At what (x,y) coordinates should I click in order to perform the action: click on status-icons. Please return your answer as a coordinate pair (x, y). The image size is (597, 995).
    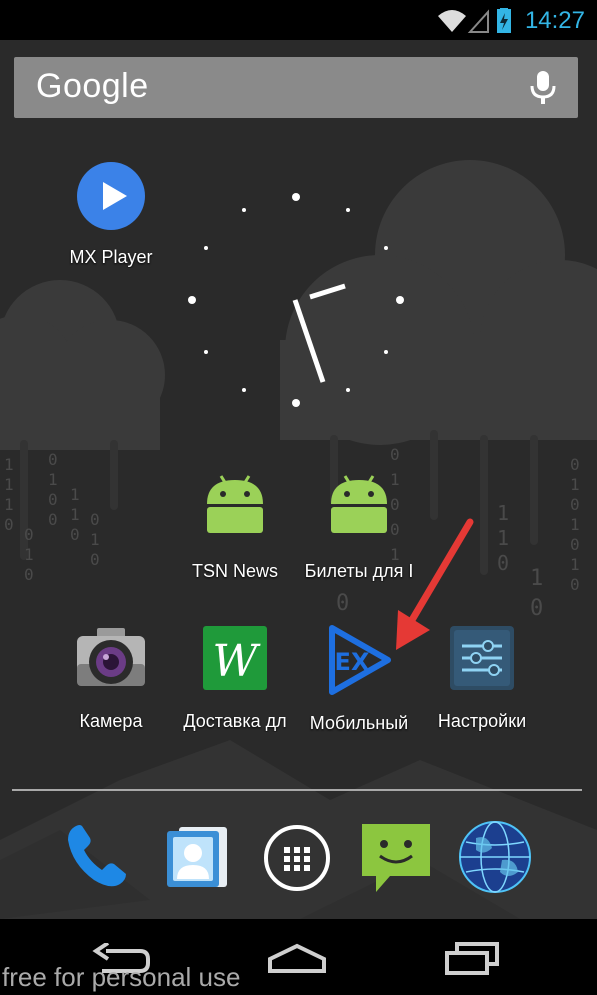
    Looking at the image, I should click on (476, 23).